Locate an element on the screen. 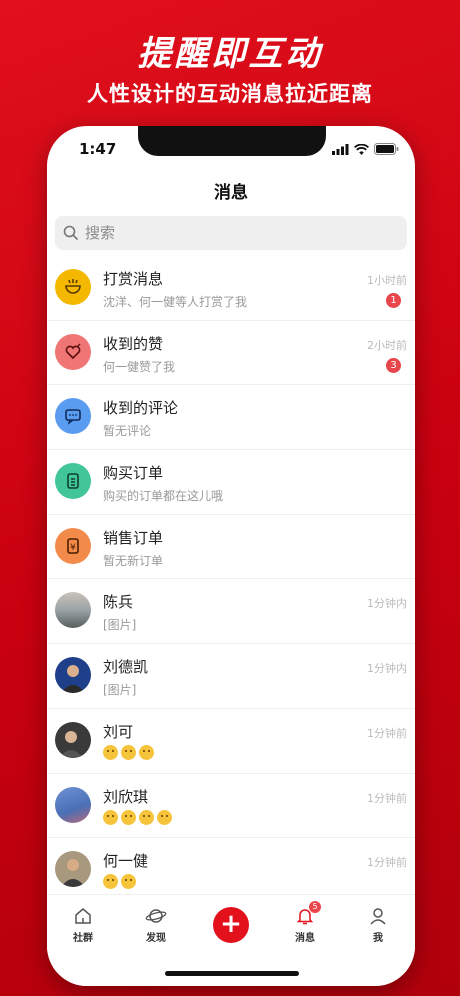  item-title: 刘可 is located at coordinates (118, 731).